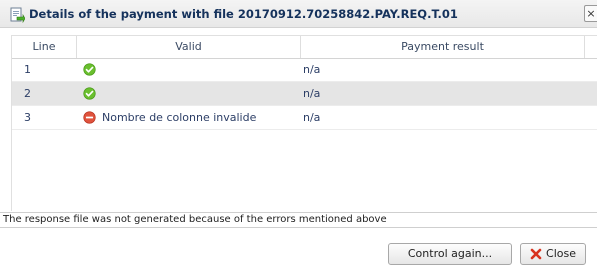 The image size is (597, 265). I want to click on file-export-icon, so click(17, 15).